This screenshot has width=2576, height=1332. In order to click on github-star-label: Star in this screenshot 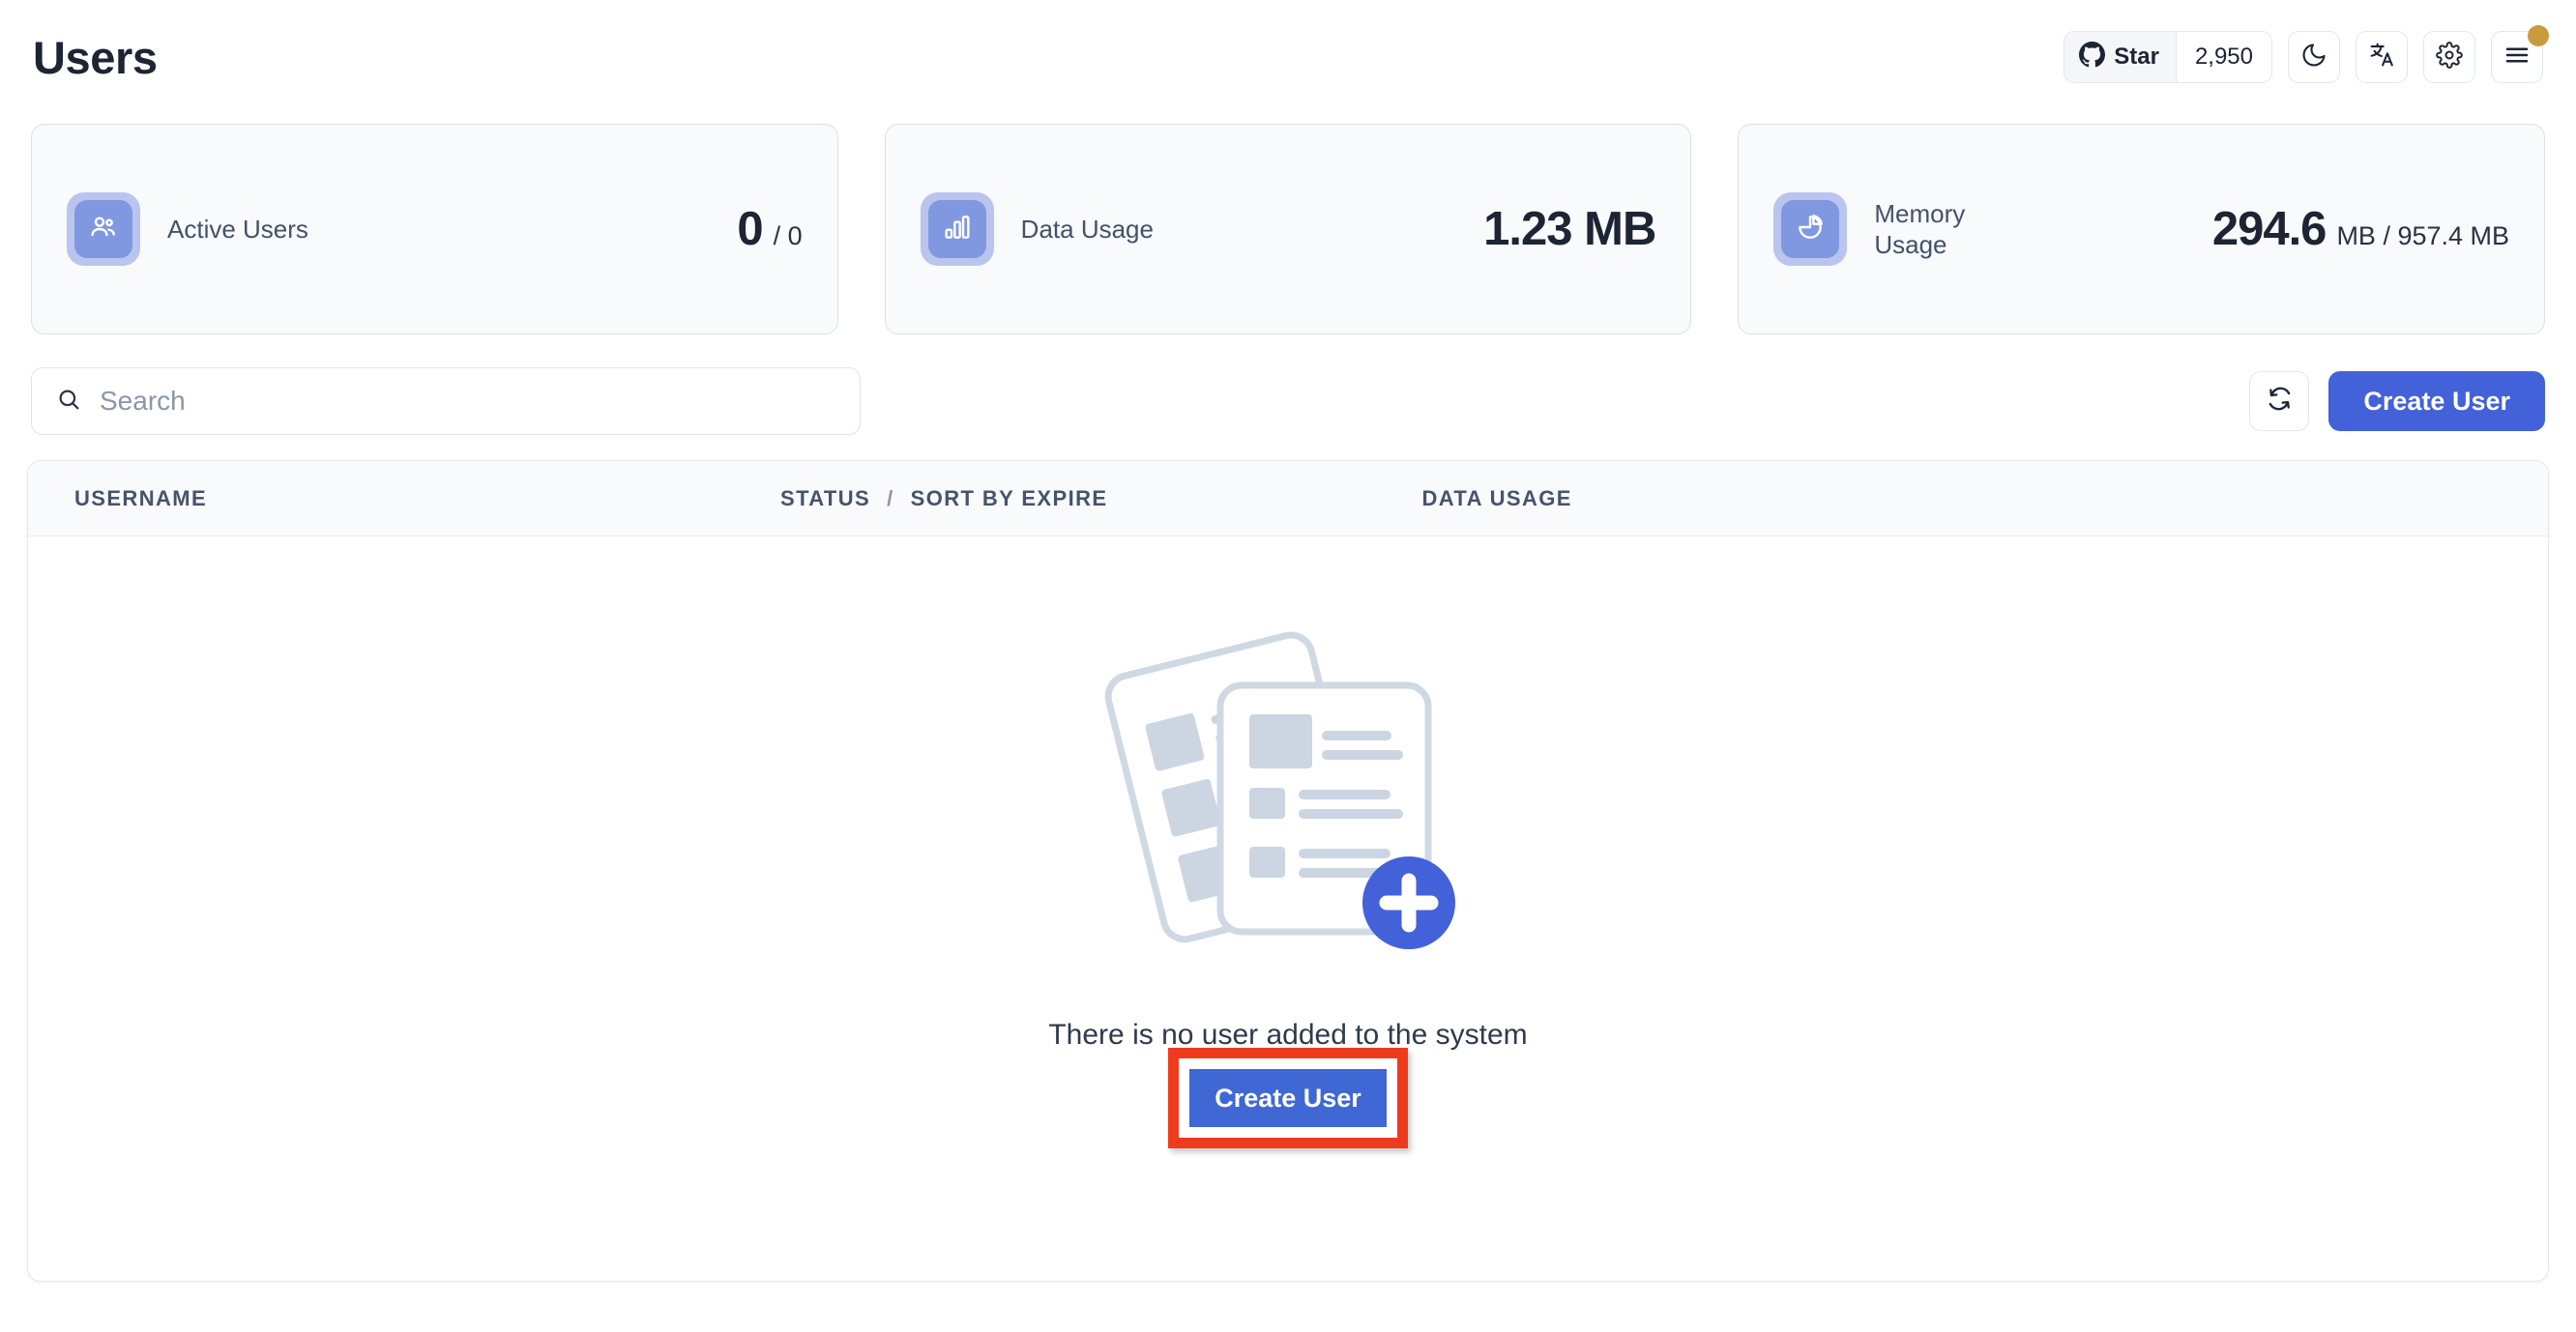, I will do `click(2136, 56)`.